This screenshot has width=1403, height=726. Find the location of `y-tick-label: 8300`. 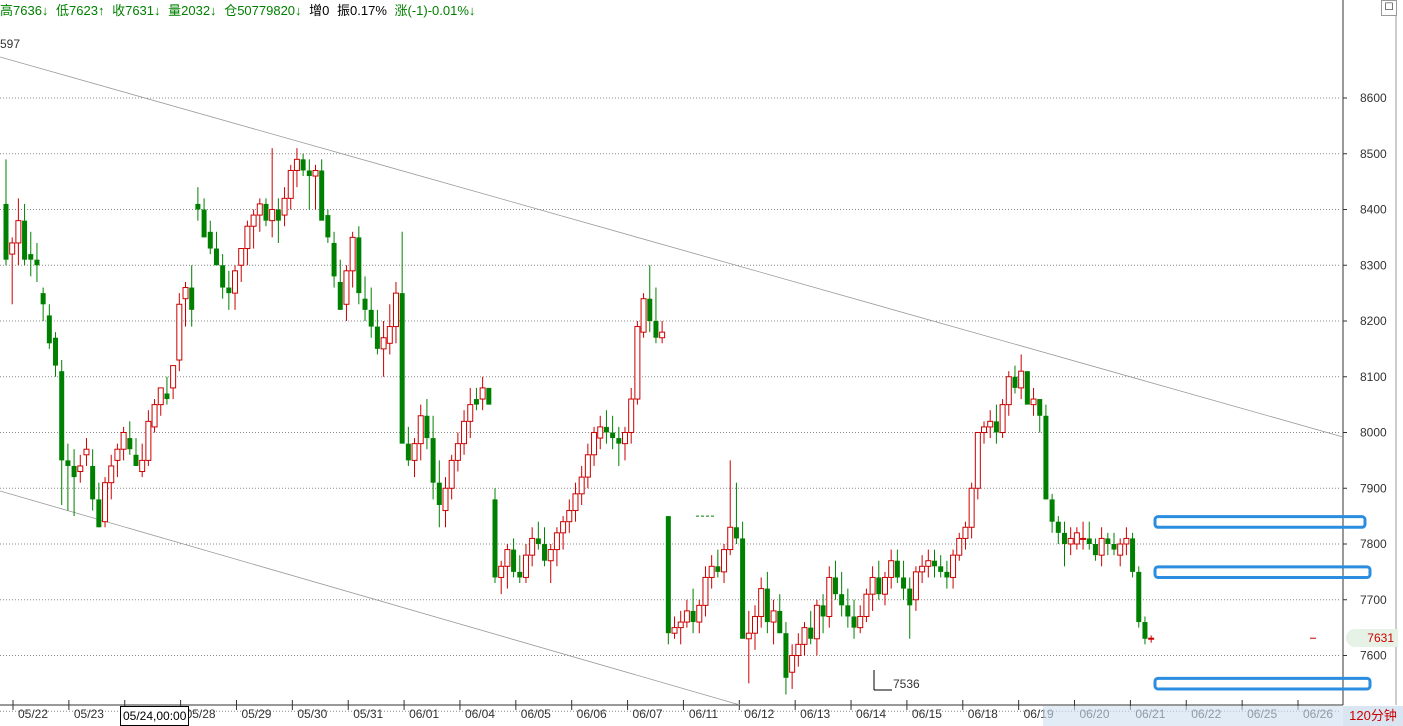

y-tick-label: 8300 is located at coordinates (1373, 265).